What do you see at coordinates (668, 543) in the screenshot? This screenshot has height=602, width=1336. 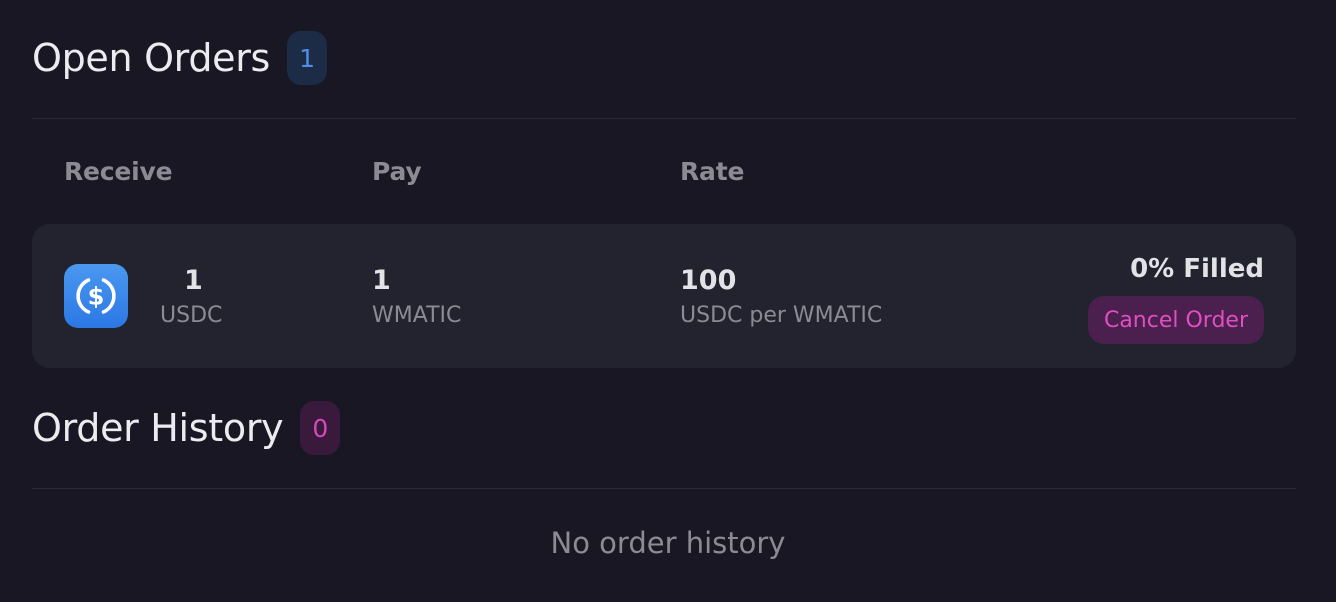 I see `empty-history-message: No order history` at bounding box center [668, 543].